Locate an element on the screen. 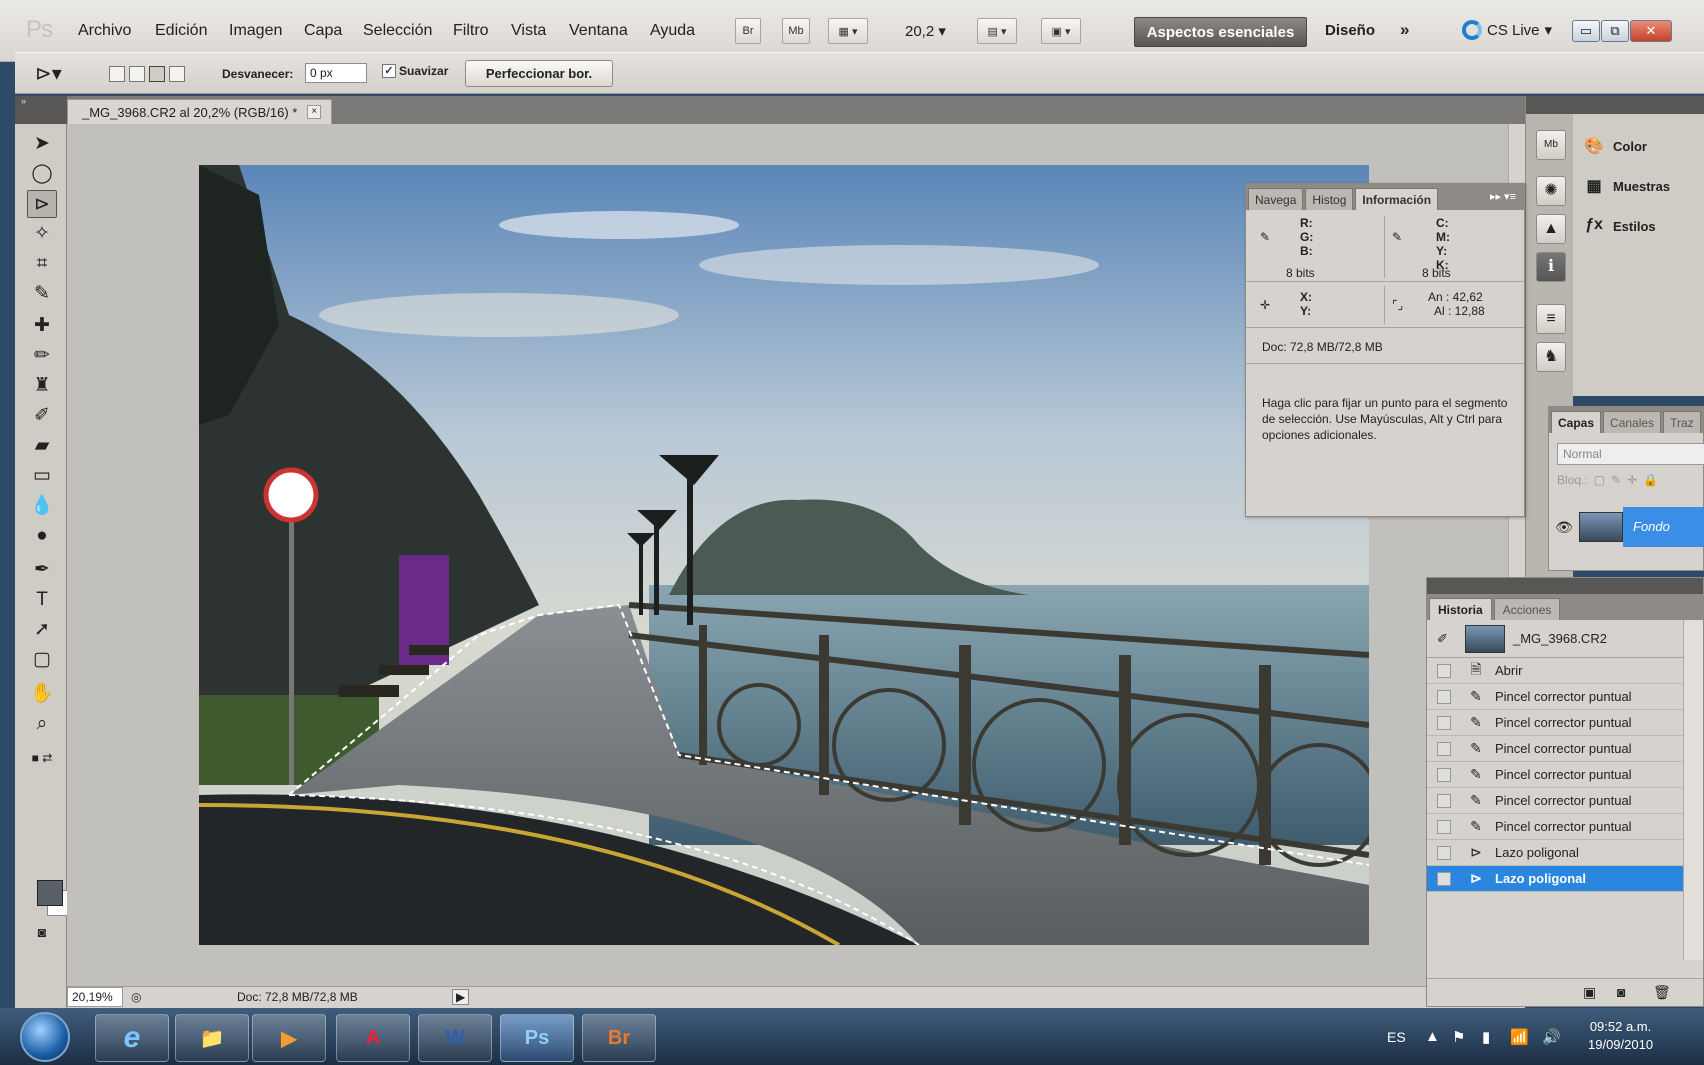  panel-menu-icon: ▸▸ ▾≡ is located at coordinates (1503, 196).